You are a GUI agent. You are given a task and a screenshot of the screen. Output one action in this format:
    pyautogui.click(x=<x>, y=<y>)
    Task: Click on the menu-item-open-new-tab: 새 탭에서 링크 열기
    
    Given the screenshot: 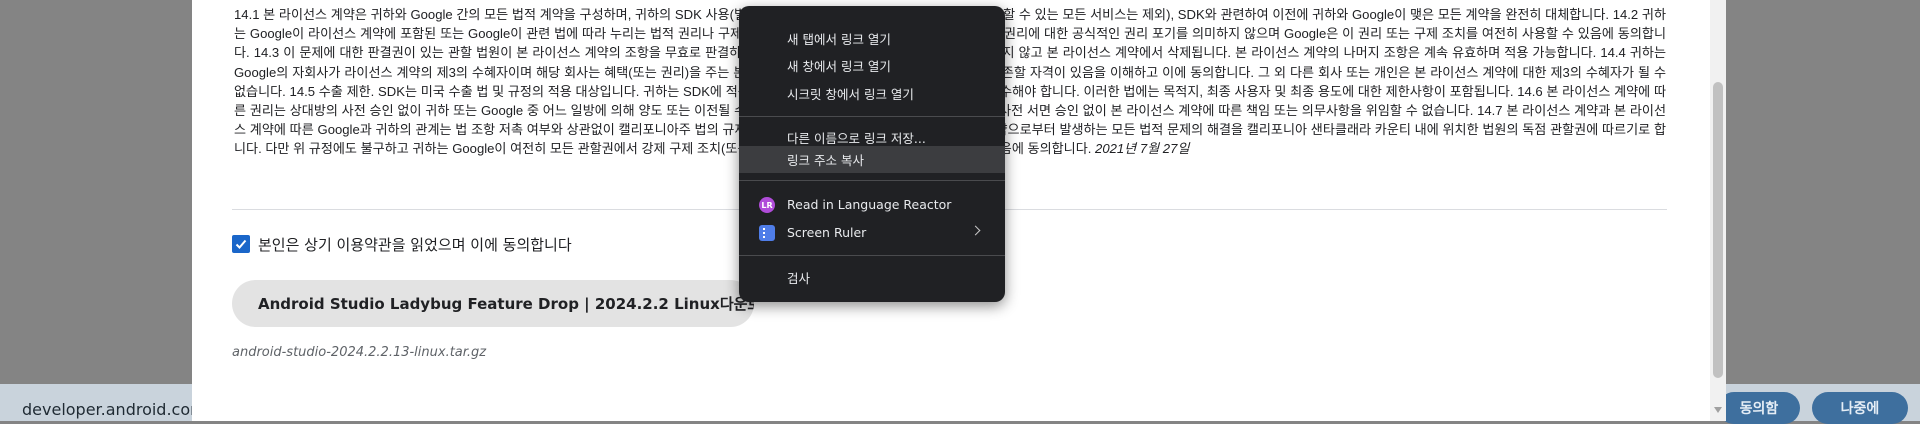 What is the action you would take?
    pyautogui.click(x=872, y=38)
    